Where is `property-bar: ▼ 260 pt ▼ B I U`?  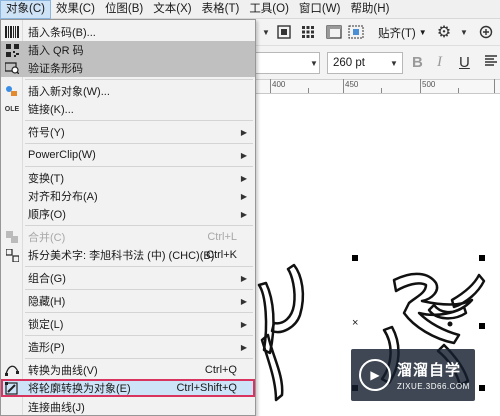 property-bar: ▼ 260 pt ▼ B I U is located at coordinates (377, 63).